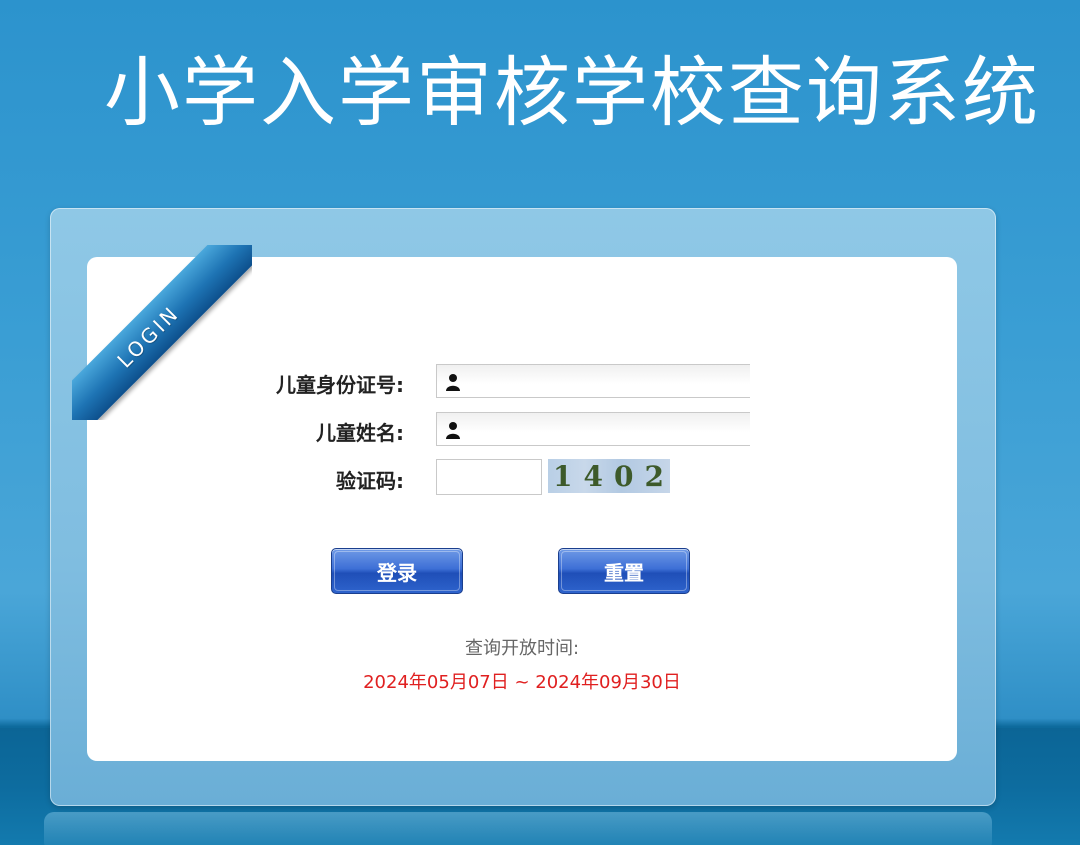  What do you see at coordinates (360, 433) in the screenshot?
I see `child-name-label: 儿童姓名:` at bounding box center [360, 433].